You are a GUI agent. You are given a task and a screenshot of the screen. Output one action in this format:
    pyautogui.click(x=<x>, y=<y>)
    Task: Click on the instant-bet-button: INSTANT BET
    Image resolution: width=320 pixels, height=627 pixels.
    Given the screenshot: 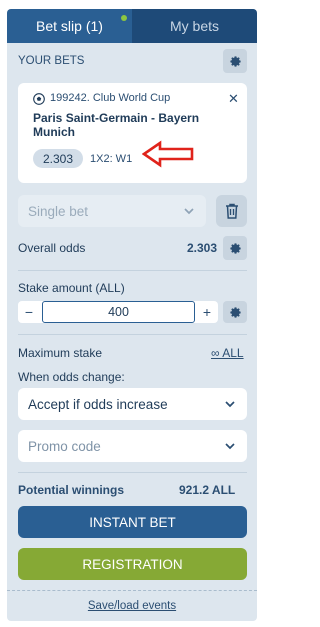 What is the action you would take?
    pyautogui.click(x=132, y=522)
    